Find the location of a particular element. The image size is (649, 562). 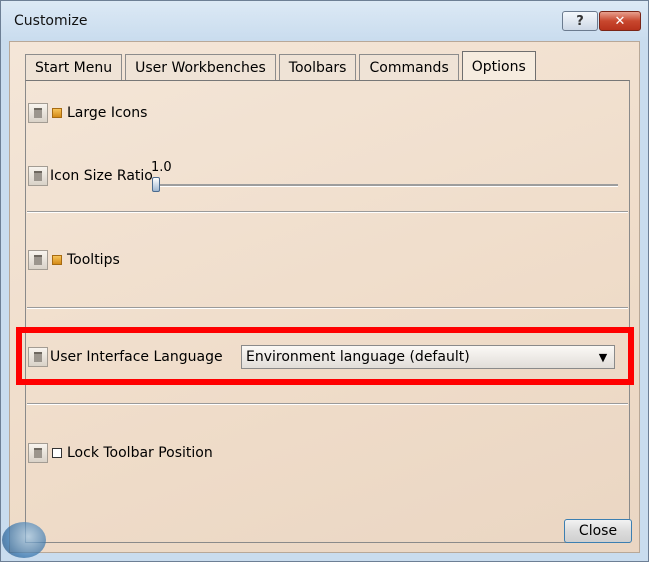

close-button: Close is located at coordinates (598, 531).